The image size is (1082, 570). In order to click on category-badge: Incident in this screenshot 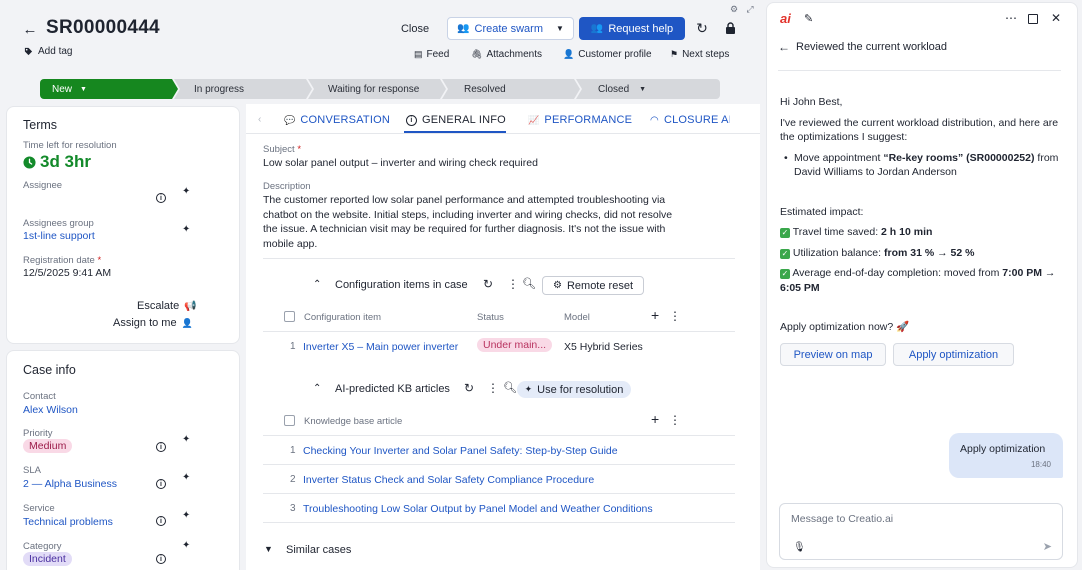, I will do `click(47, 559)`.